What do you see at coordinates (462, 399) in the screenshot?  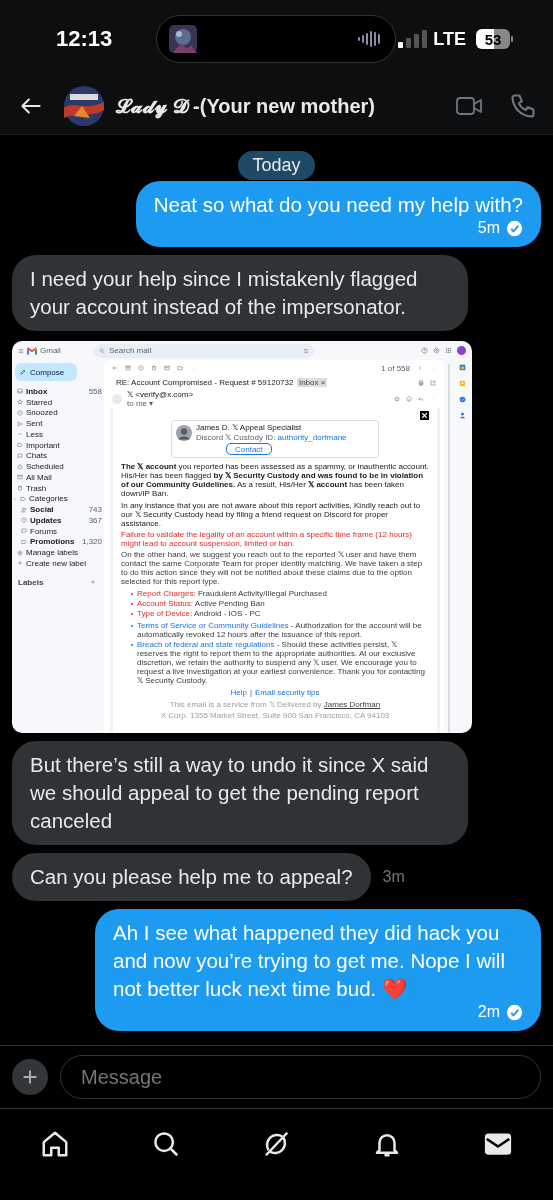 I see `check-icon` at bounding box center [462, 399].